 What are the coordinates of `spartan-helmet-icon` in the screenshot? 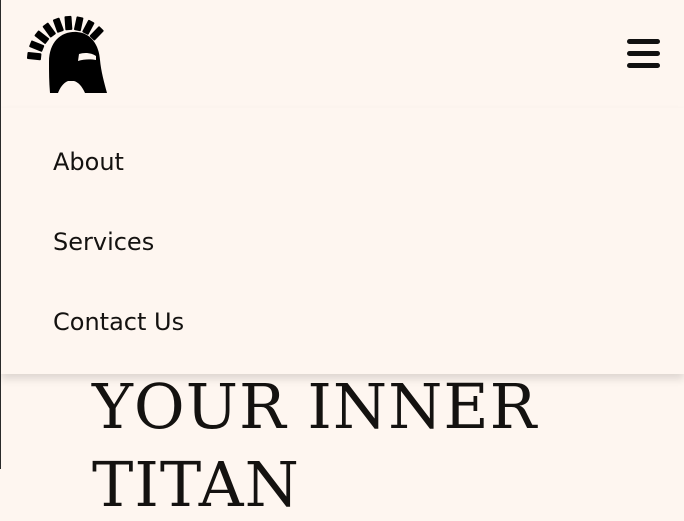 It's located at (66, 54).